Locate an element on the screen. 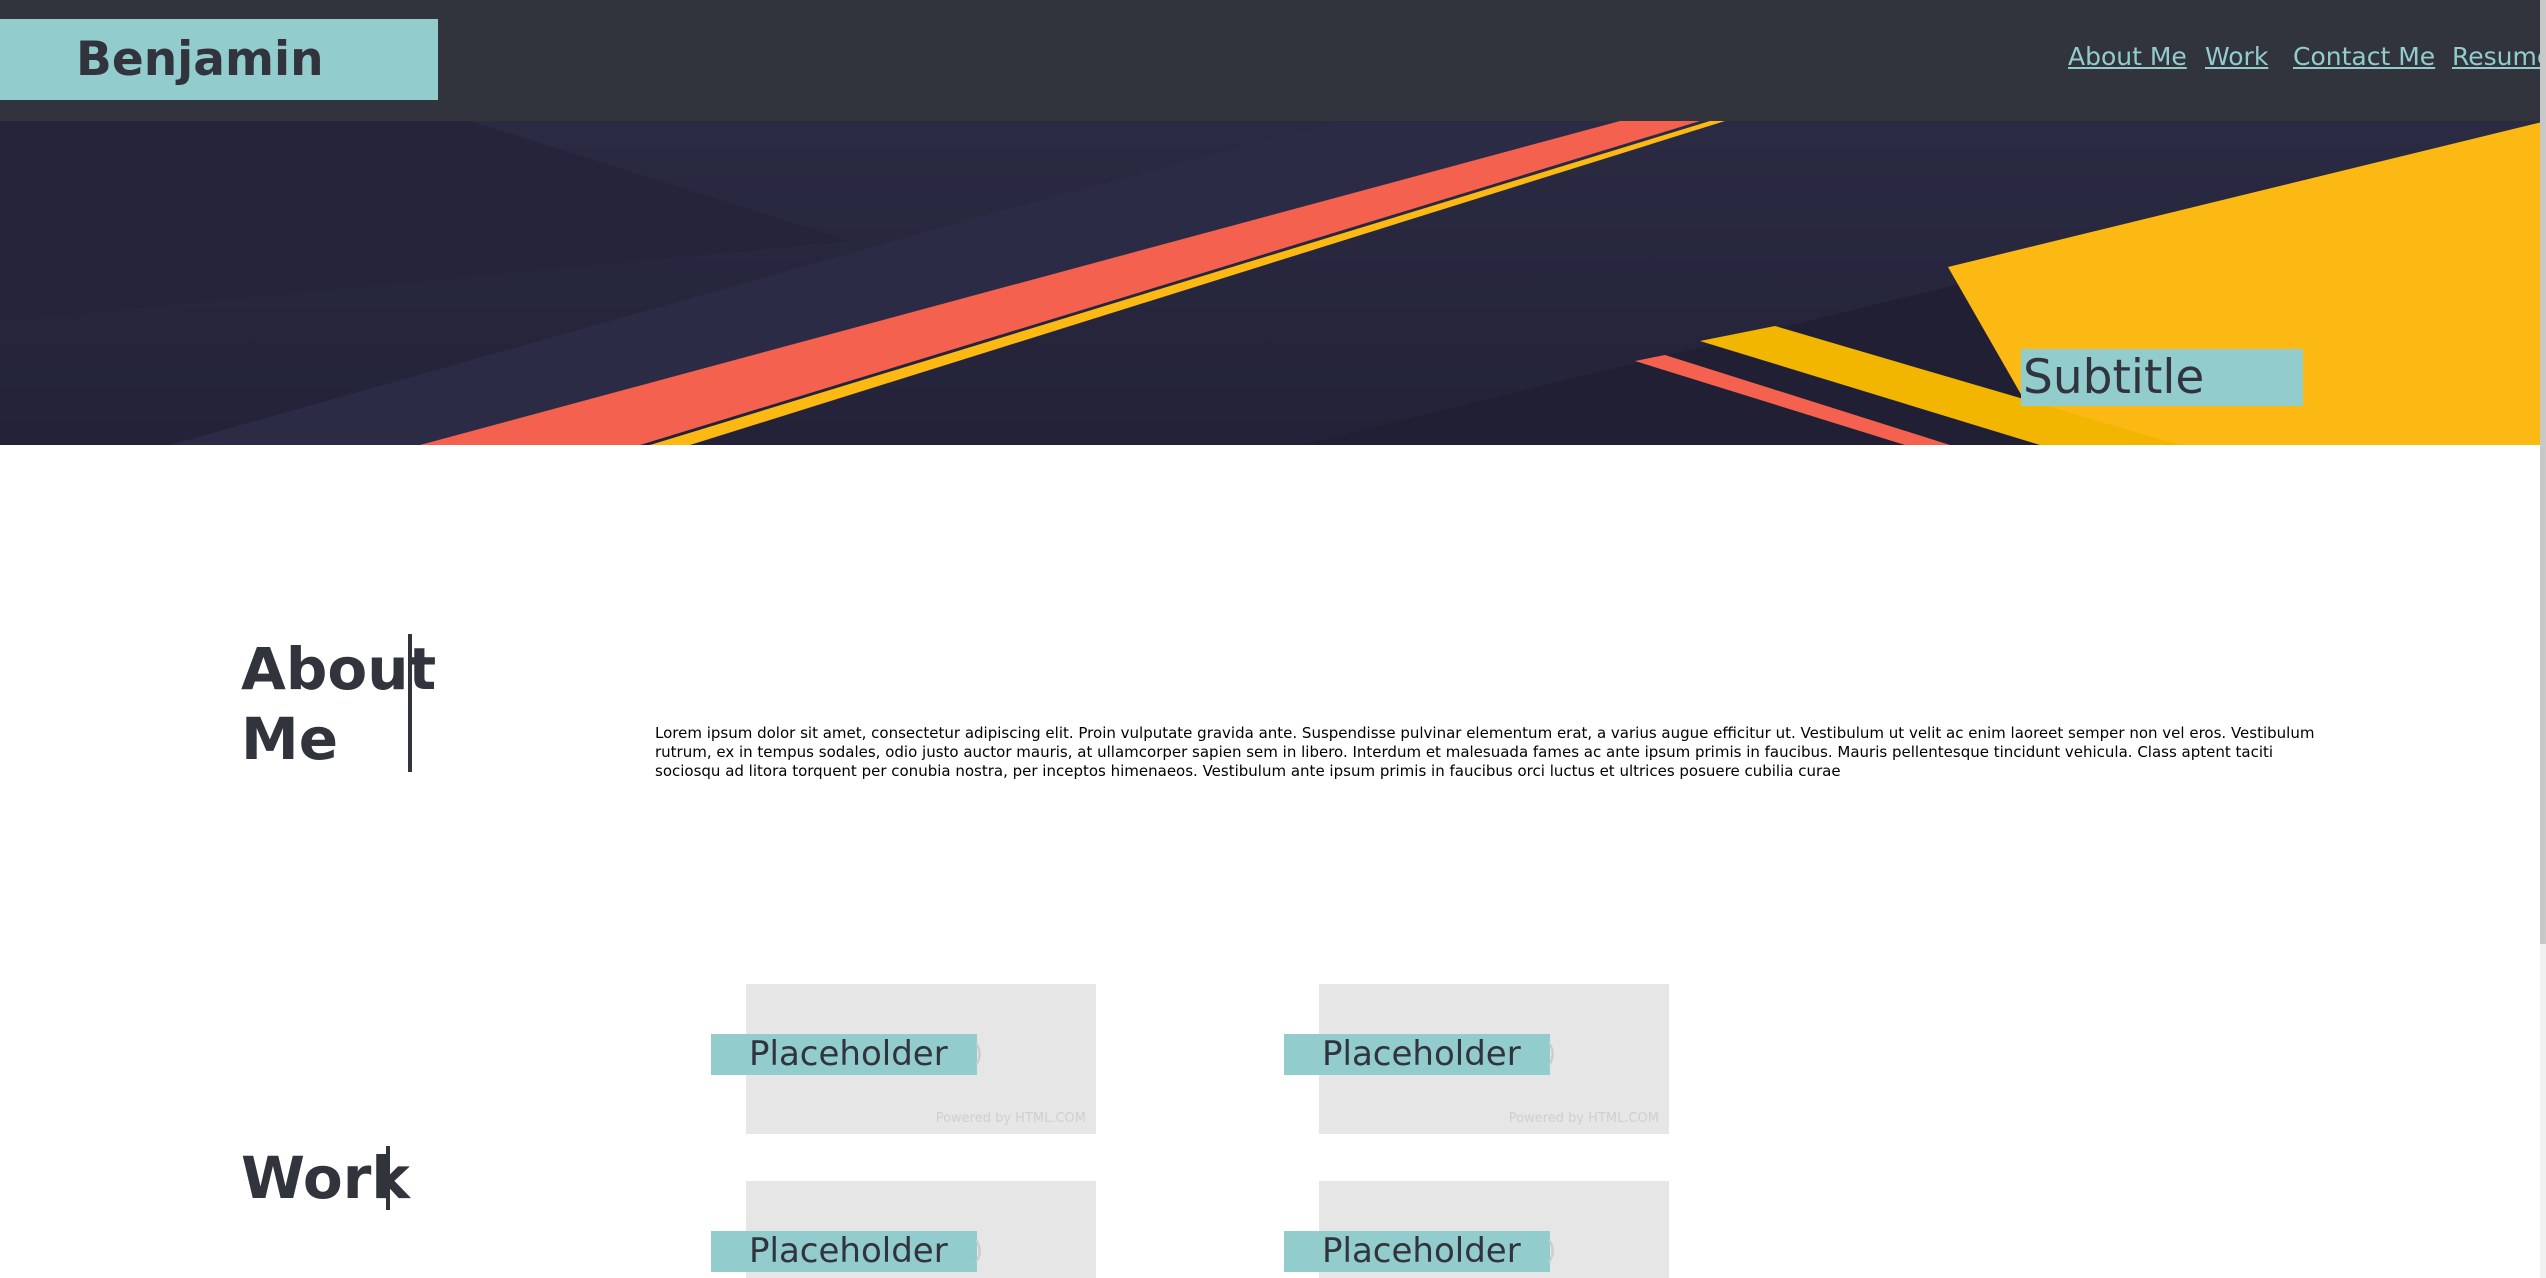  about-section-title: About Me is located at coordinates (339, 704).